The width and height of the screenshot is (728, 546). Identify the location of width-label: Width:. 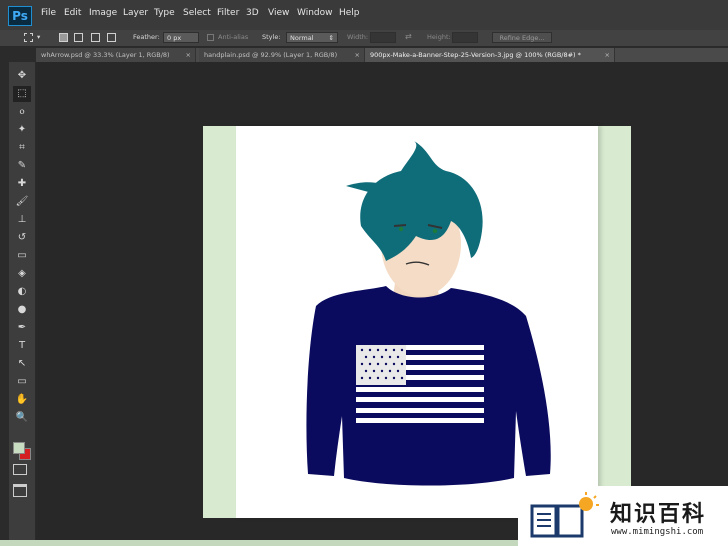
(358, 37).